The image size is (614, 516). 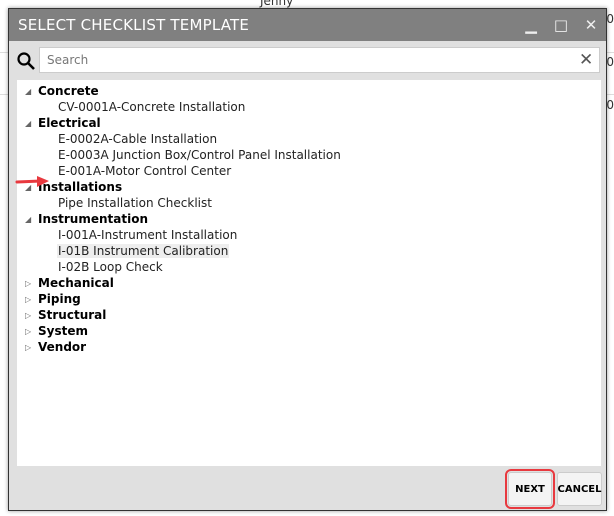 I want to click on tree-item-label: E-0002A-Cable Installation, so click(x=138, y=139).